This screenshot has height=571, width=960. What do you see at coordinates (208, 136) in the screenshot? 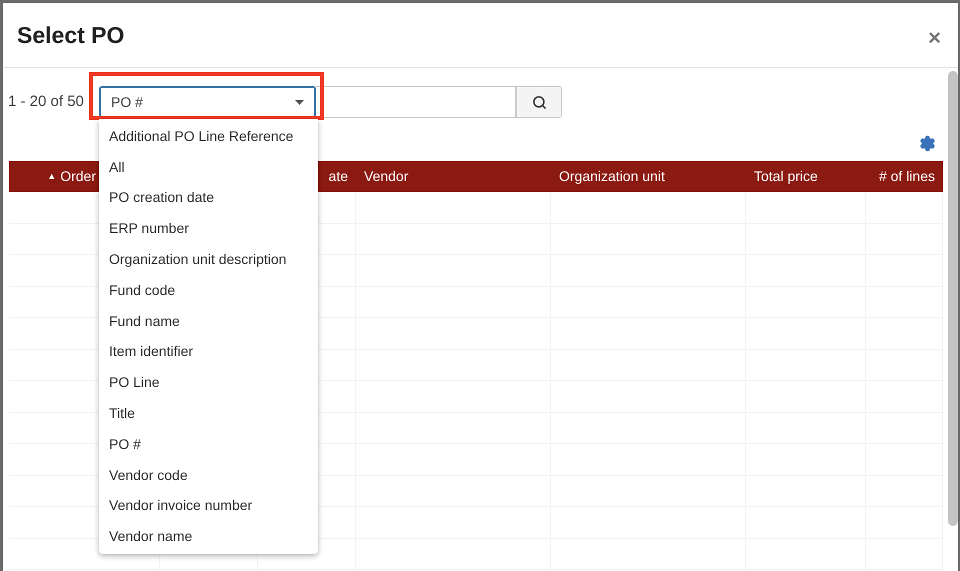
I see `dropdown-option: Additional PO Line Reference` at bounding box center [208, 136].